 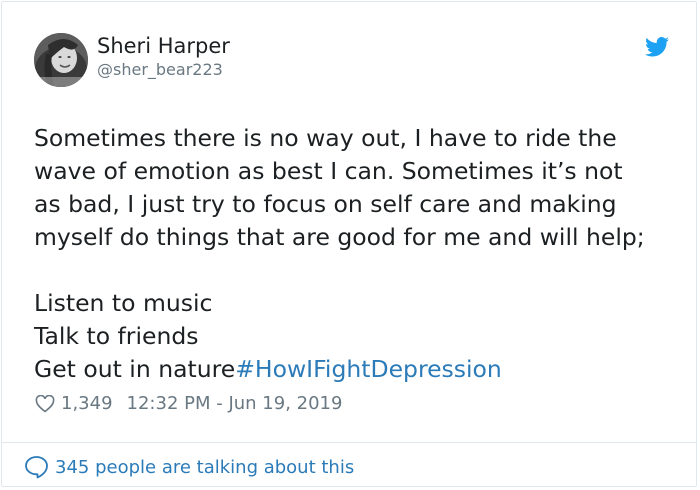 I want to click on tweet-last-line: Get out in nature#HowIFightDepression, so click(x=359, y=369).